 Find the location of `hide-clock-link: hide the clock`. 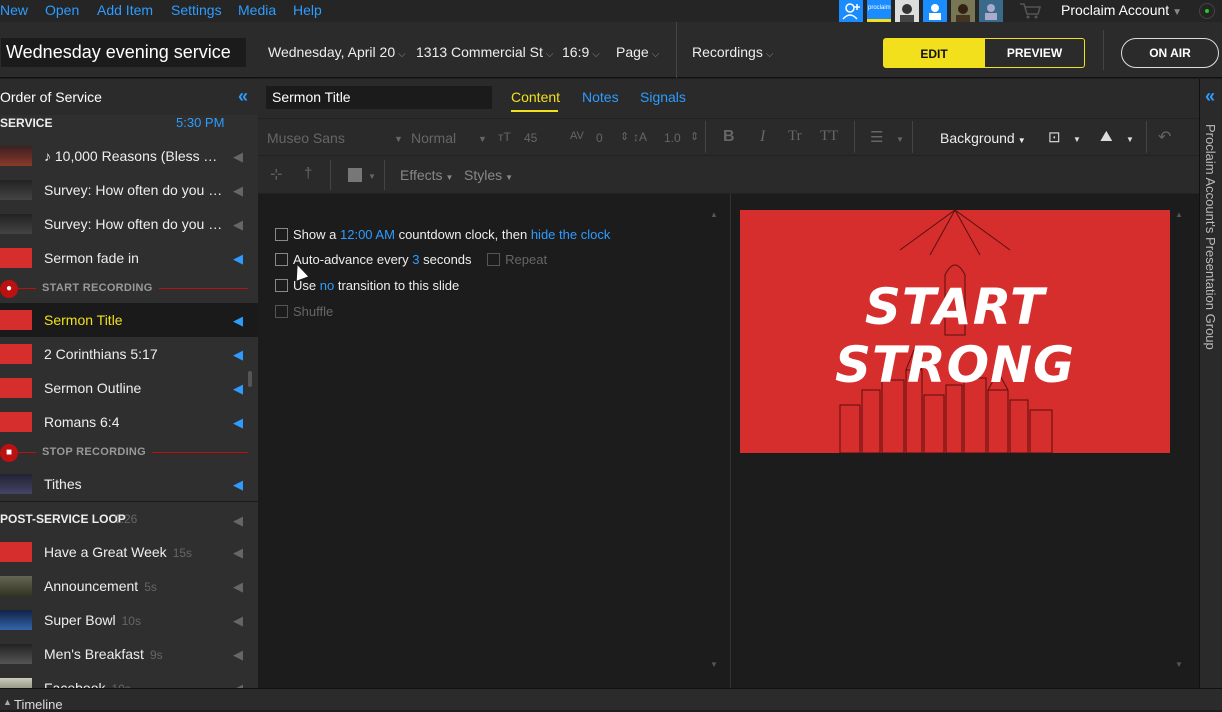

hide-clock-link: hide the clock is located at coordinates (571, 234).